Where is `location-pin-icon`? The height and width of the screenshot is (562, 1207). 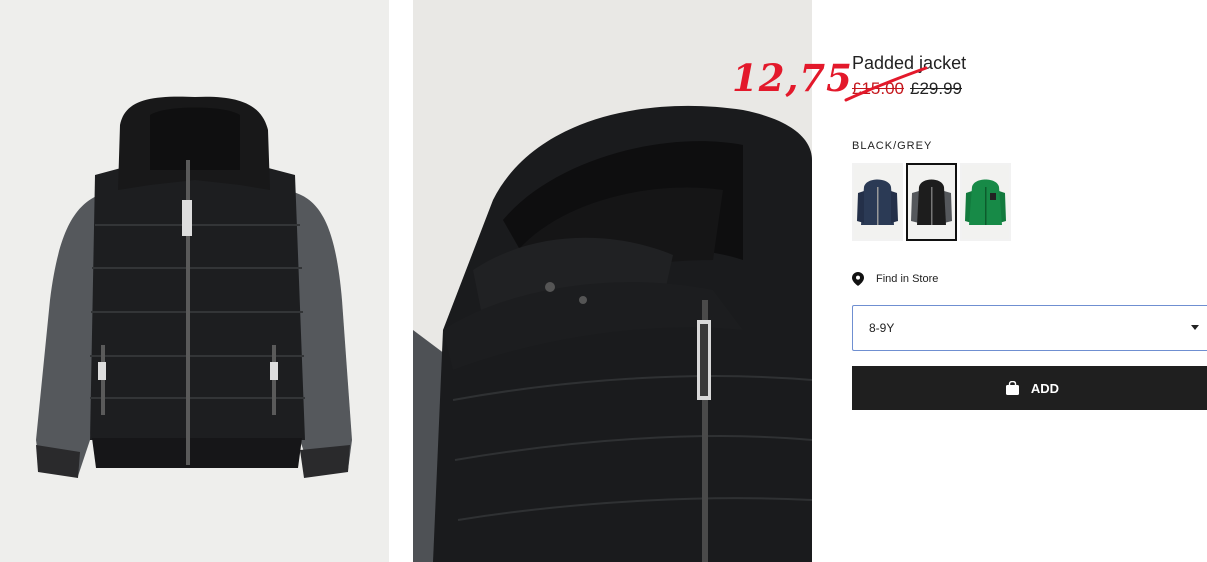 location-pin-icon is located at coordinates (858, 279).